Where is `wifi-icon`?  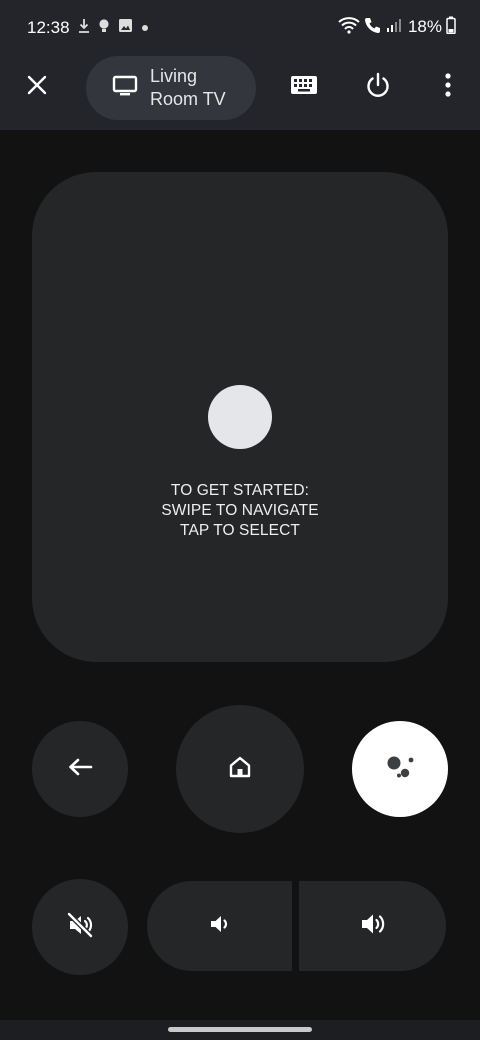
wifi-icon is located at coordinates (349, 27).